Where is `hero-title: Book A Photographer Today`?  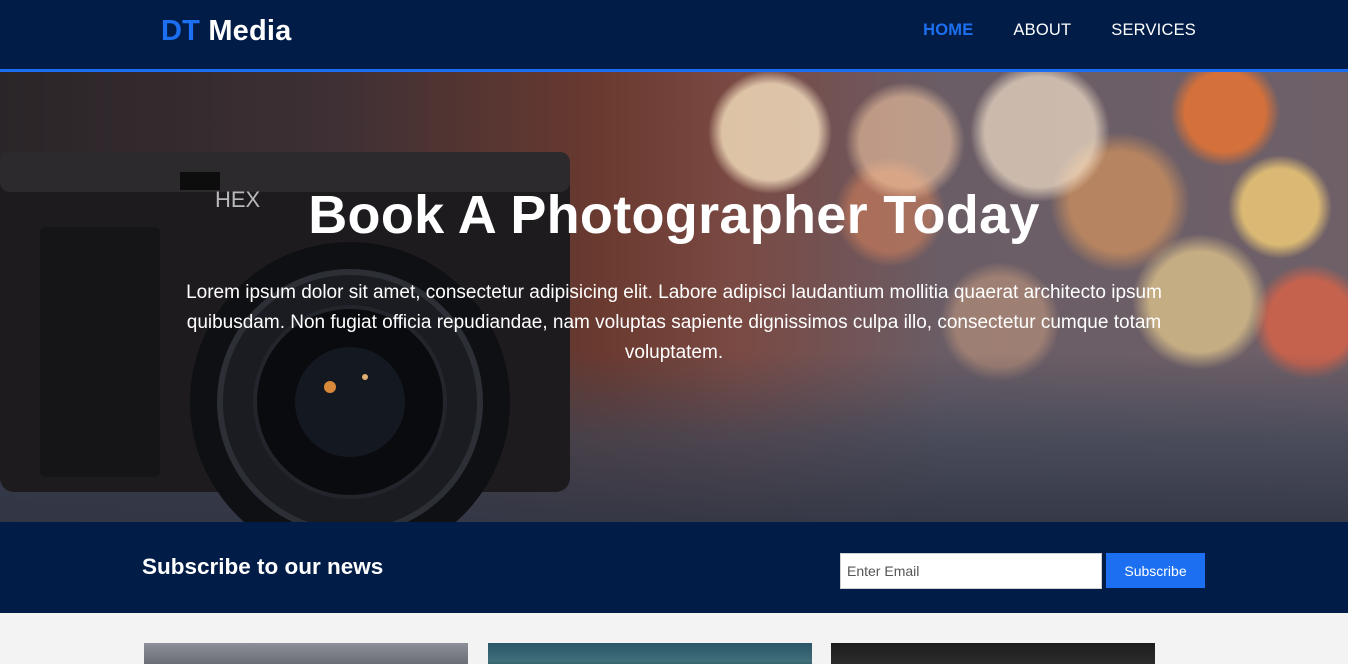
hero-title: Book A Photographer Today is located at coordinates (674, 215).